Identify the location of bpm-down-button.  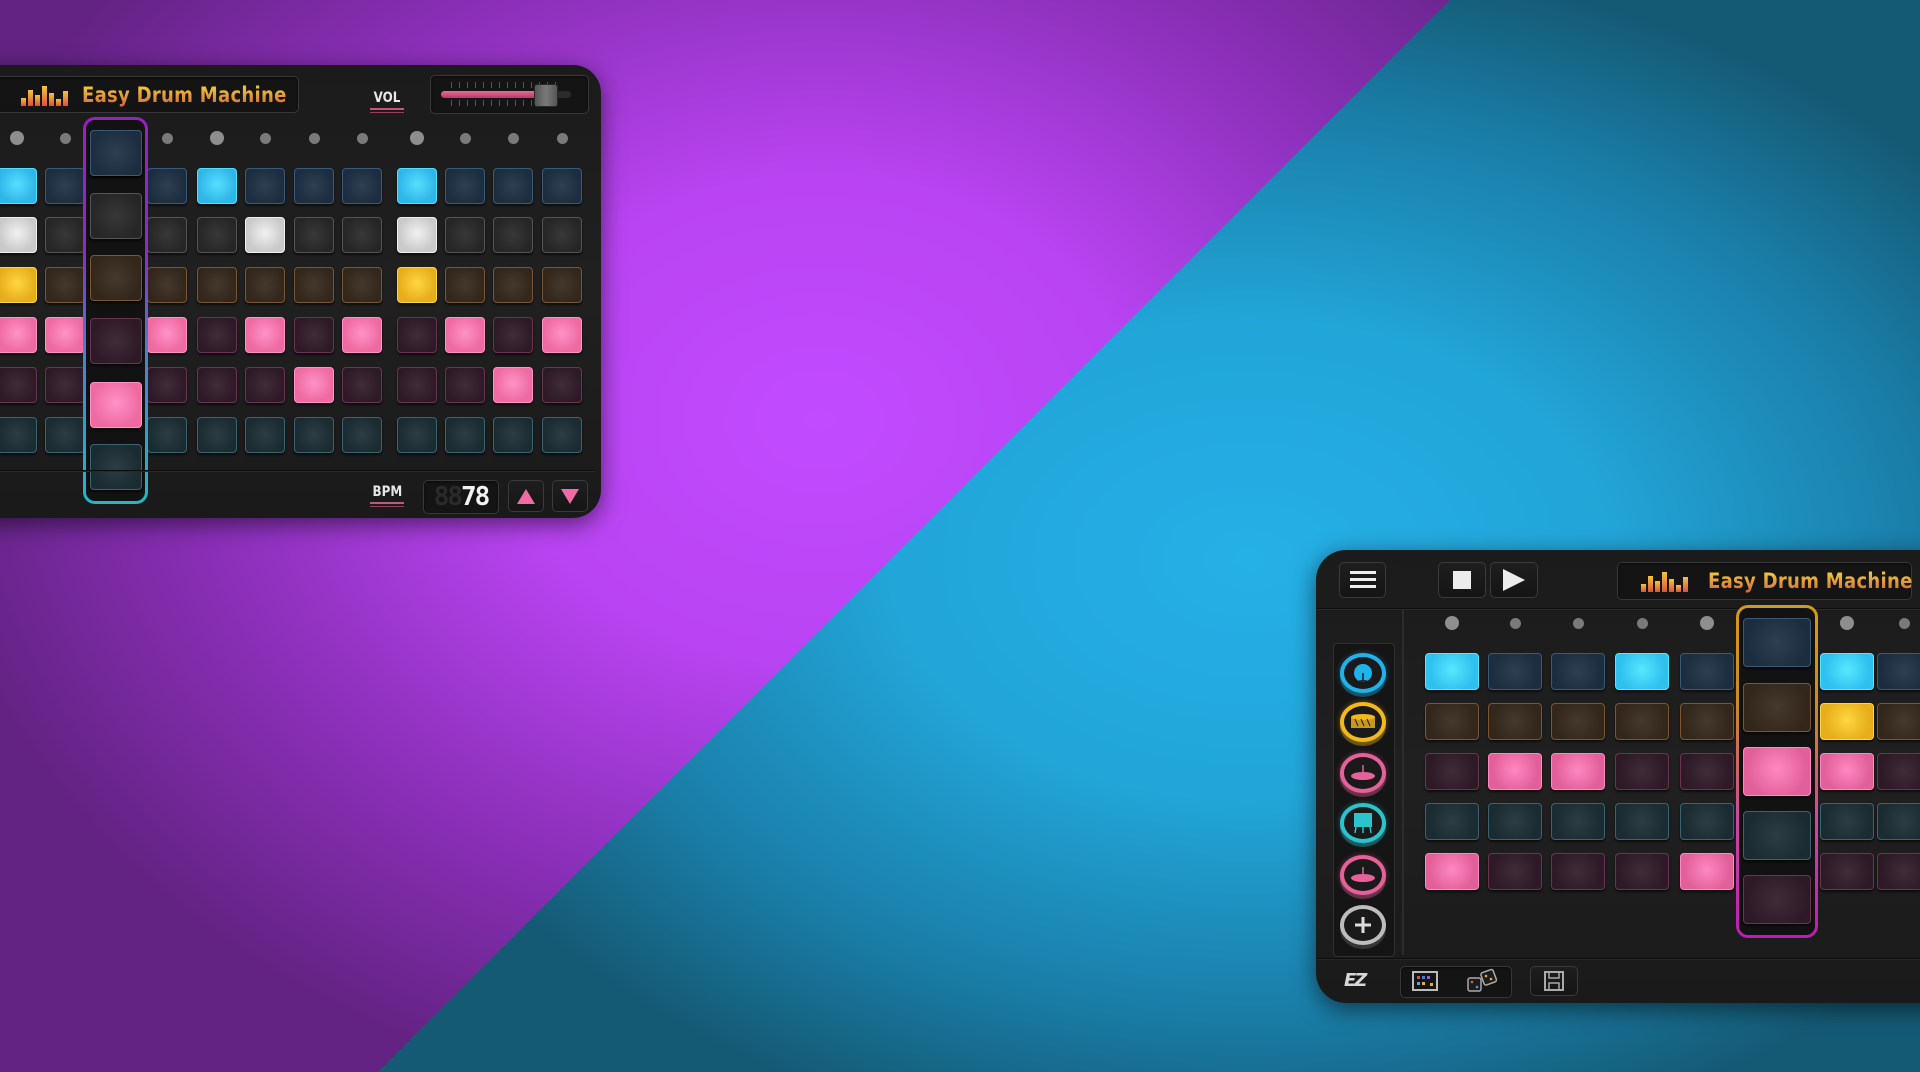
(570, 496).